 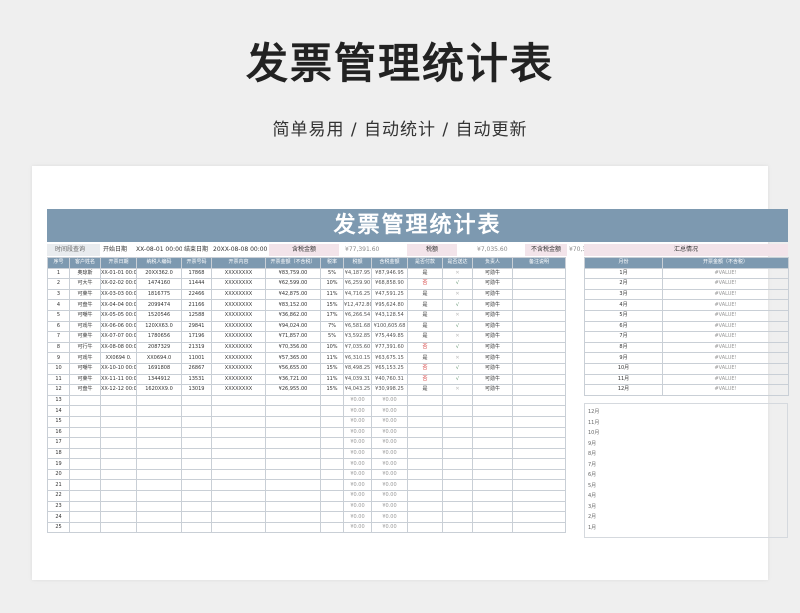 I want to click on table-cell: ¥75,449.85, so click(x=389, y=337).